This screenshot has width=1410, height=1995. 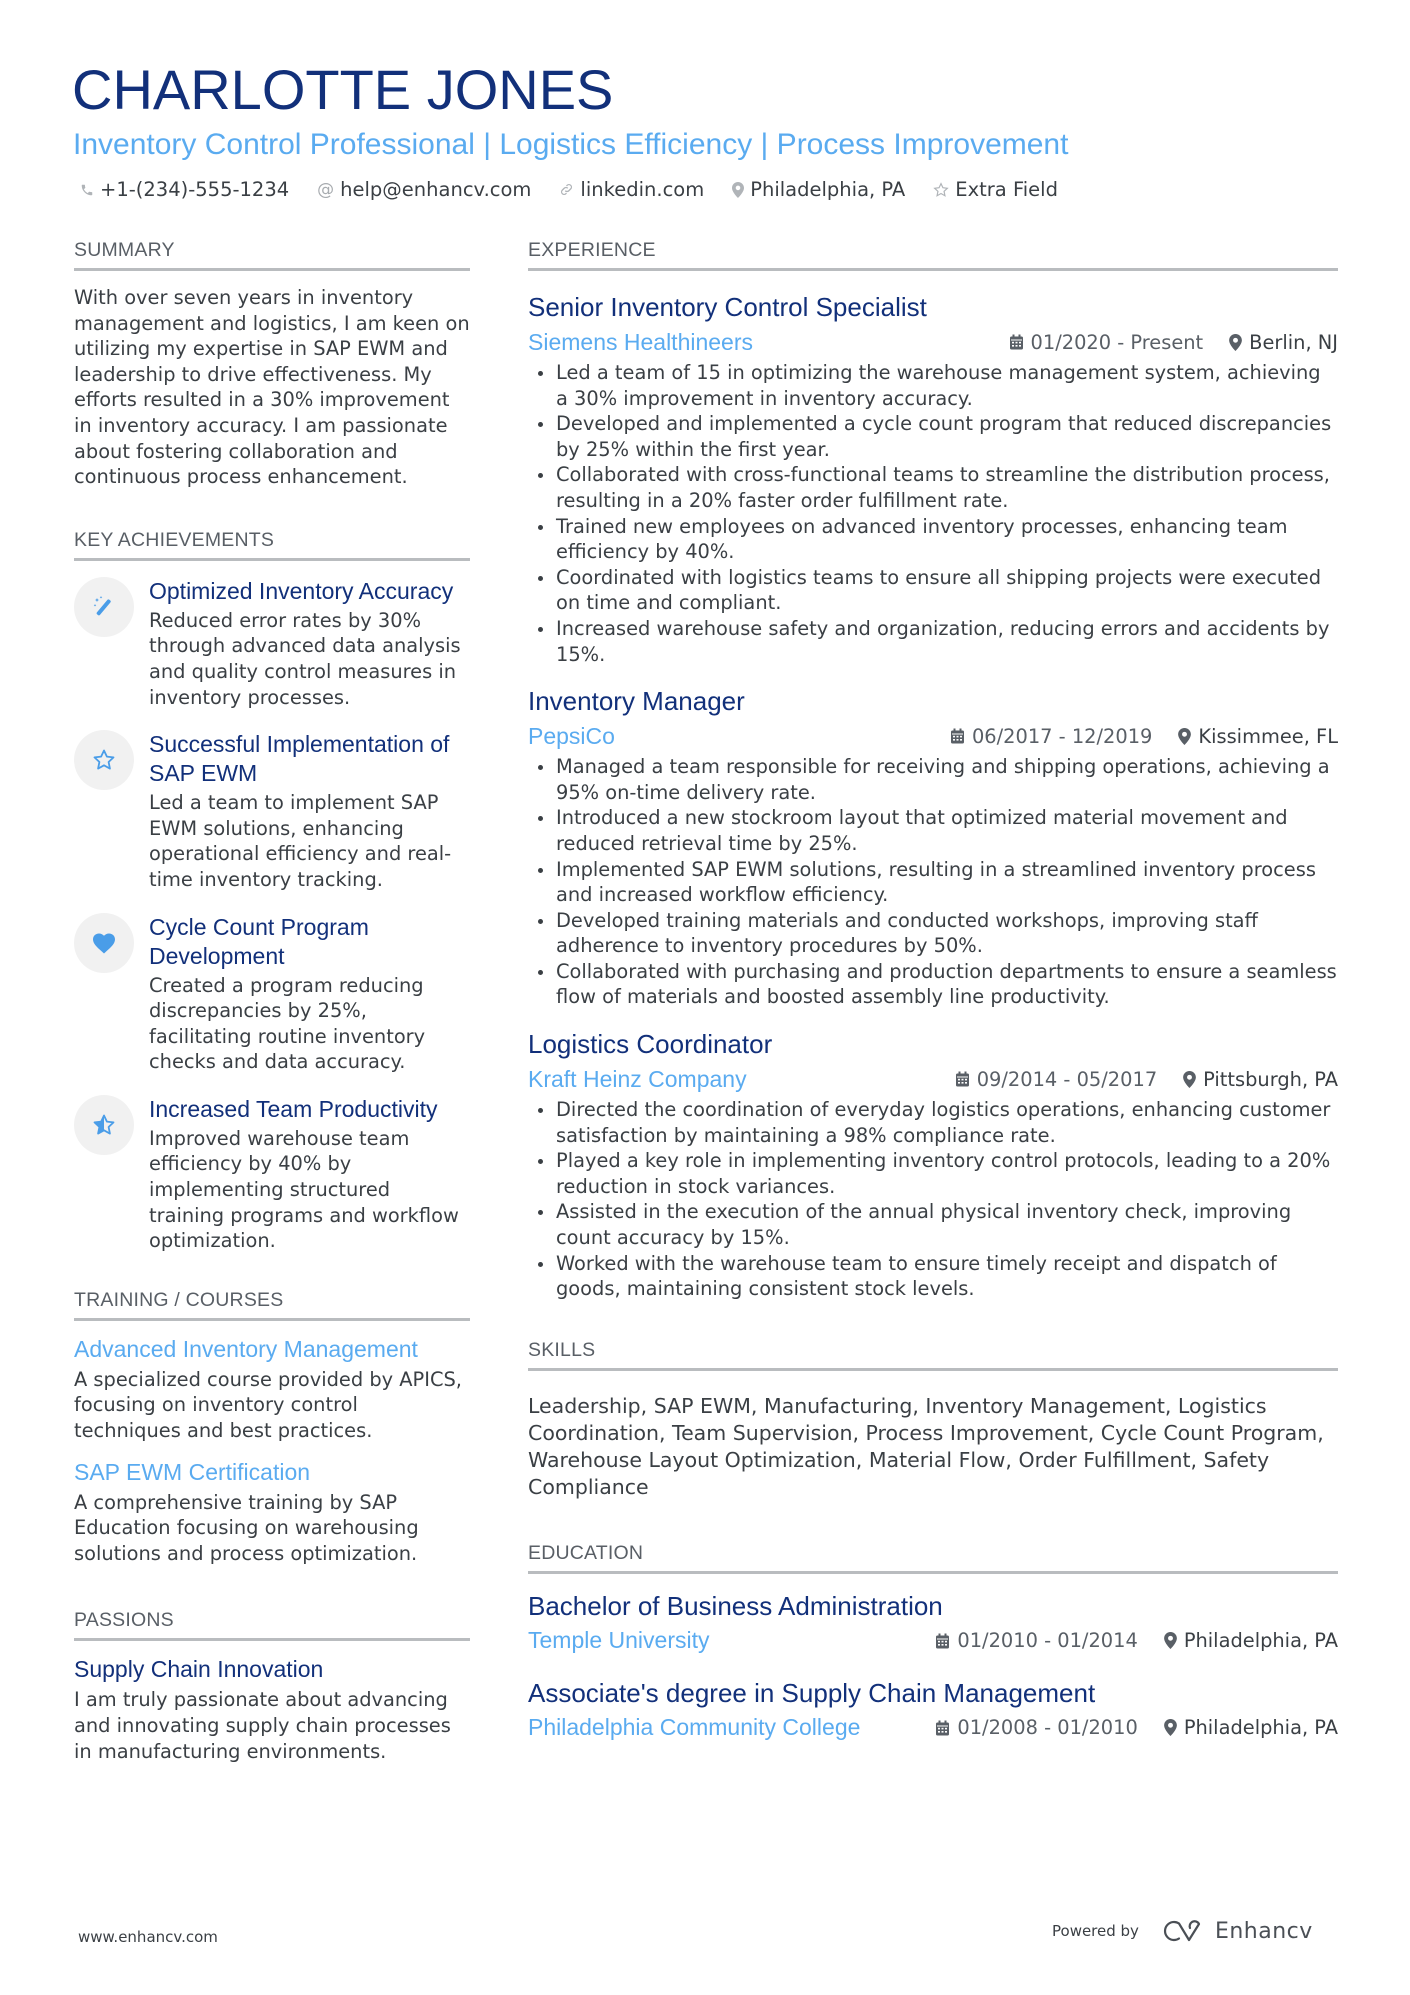 I want to click on education-dates: 01/2010 - 01/2014, so click(x=1047, y=1641).